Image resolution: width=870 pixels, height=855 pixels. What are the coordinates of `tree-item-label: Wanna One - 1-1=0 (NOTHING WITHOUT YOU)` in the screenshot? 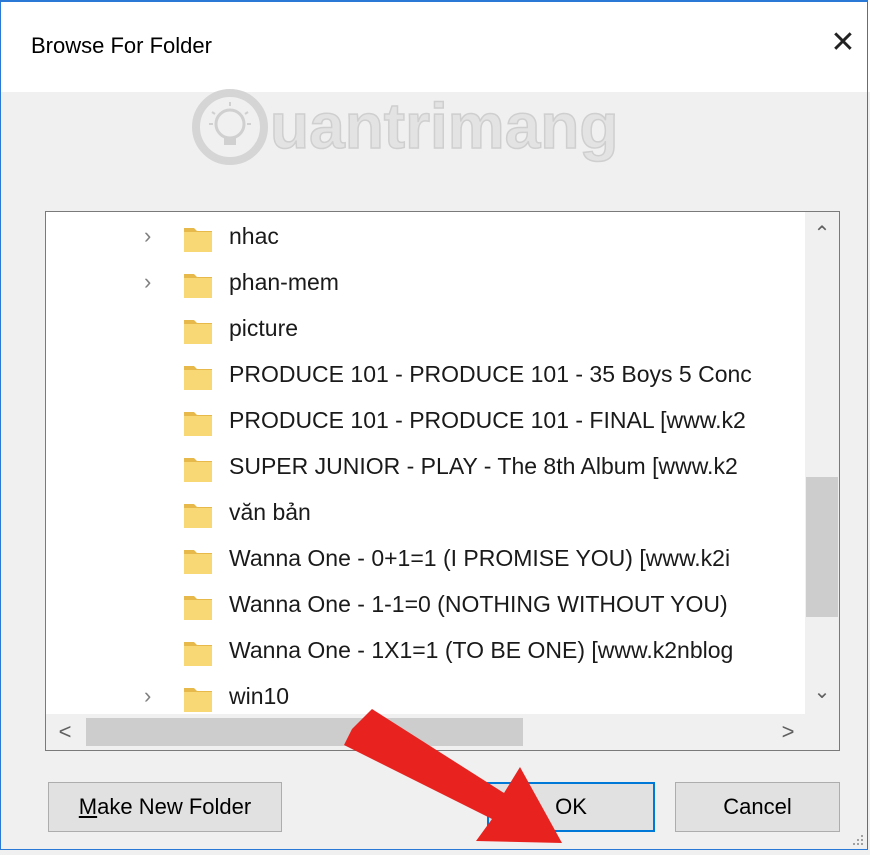 It's located at (478, 604).